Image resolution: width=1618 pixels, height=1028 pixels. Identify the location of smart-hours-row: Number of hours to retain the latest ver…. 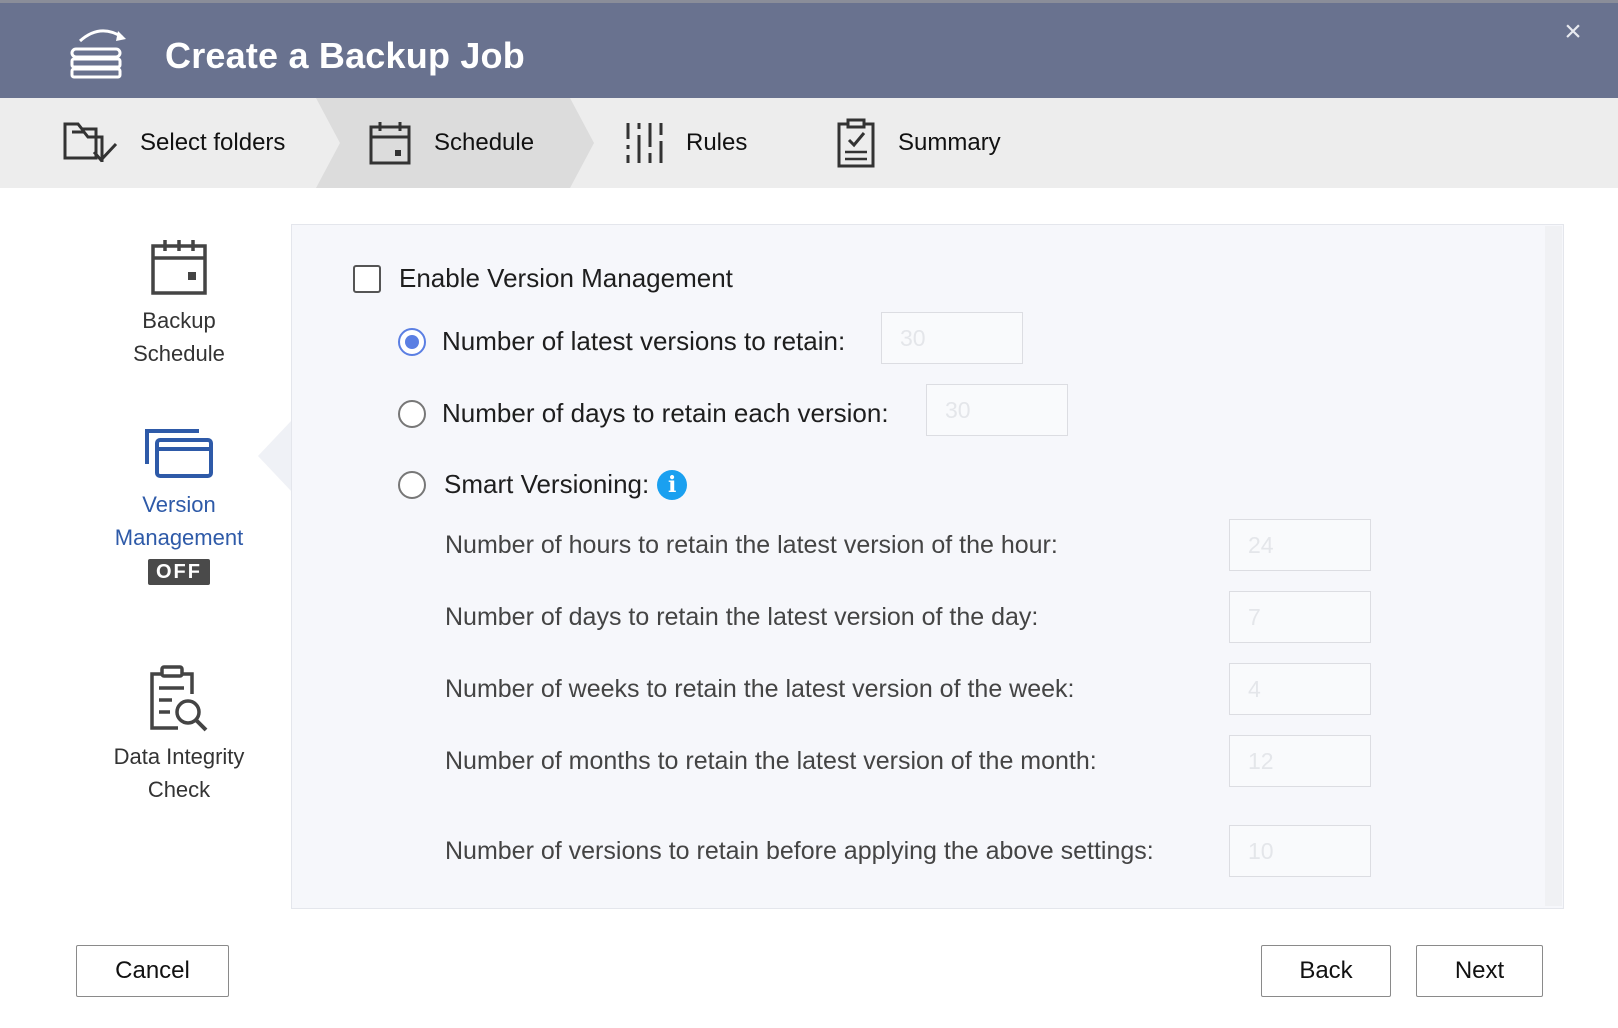
(751, 545).